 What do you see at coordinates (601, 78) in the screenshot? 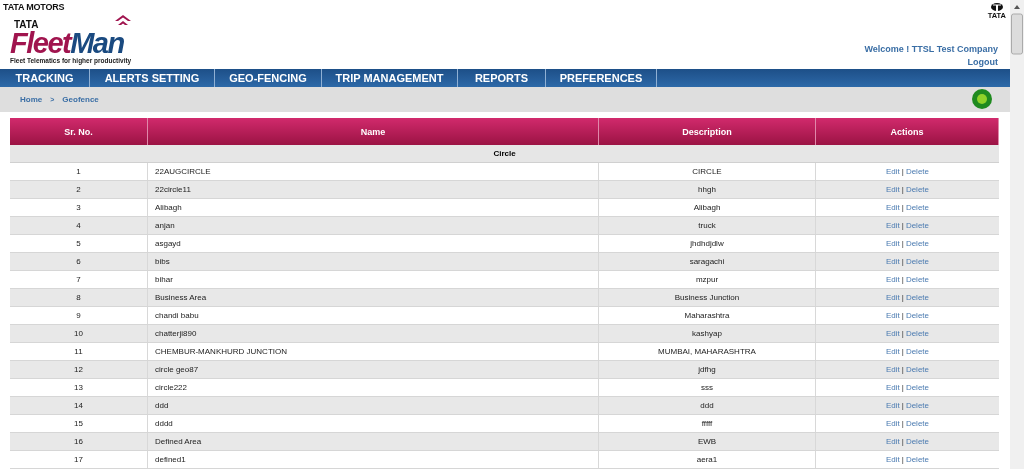
I see `nav-item: PREFERENCES` at bounding box center [601, 78].